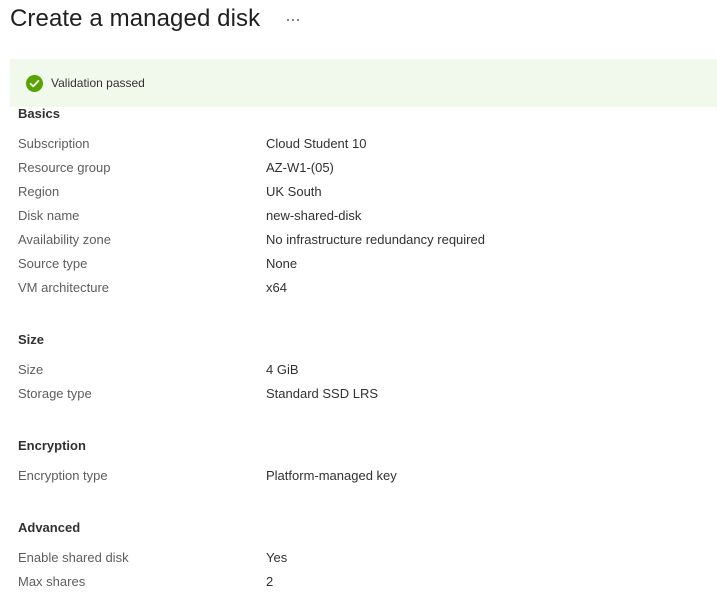 This screenshot has width=717, height=594. What do you see at coordinates (98, 83) in the screenshot?
I see `validation-message: Validation passed` at bounding box center [98, 83].